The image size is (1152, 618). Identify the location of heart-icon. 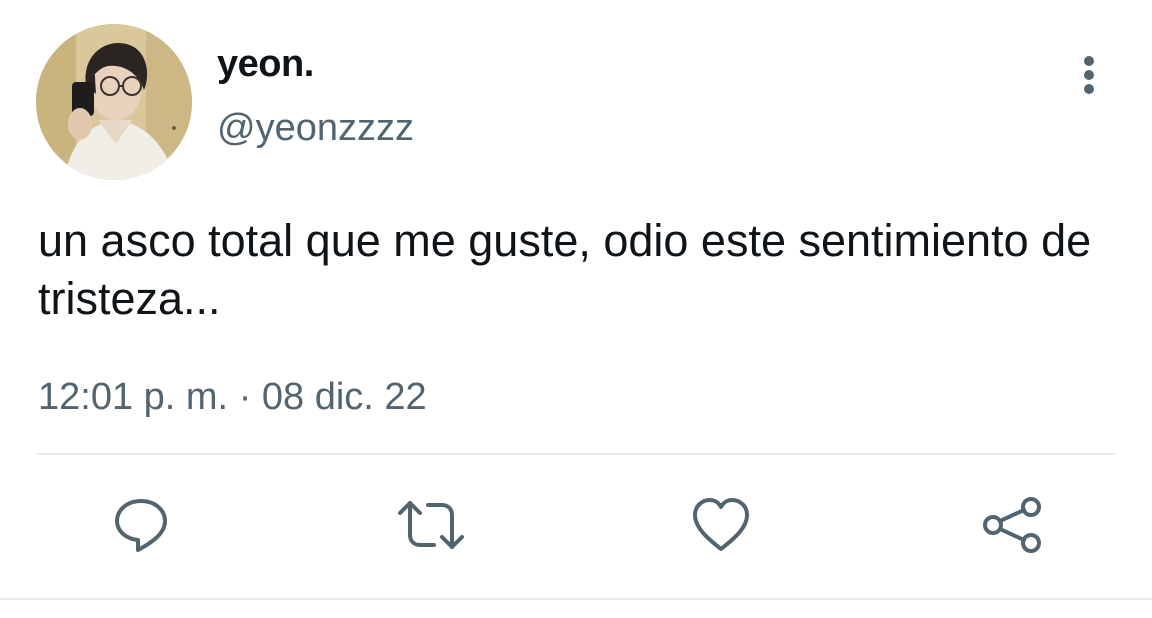
(721, 524).